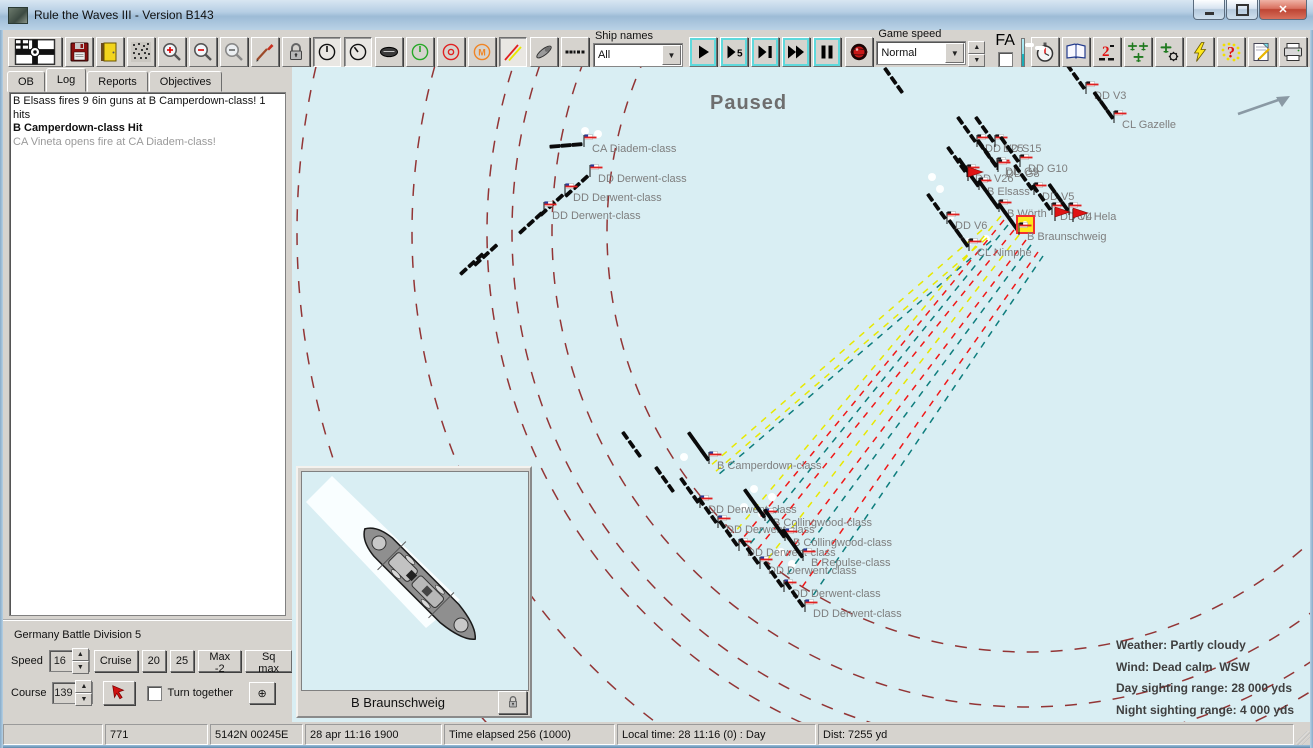  Describe the element at coordinates (637, 55) in the screenshot. I see `ship-names-dropdown: All ▼` at that location.